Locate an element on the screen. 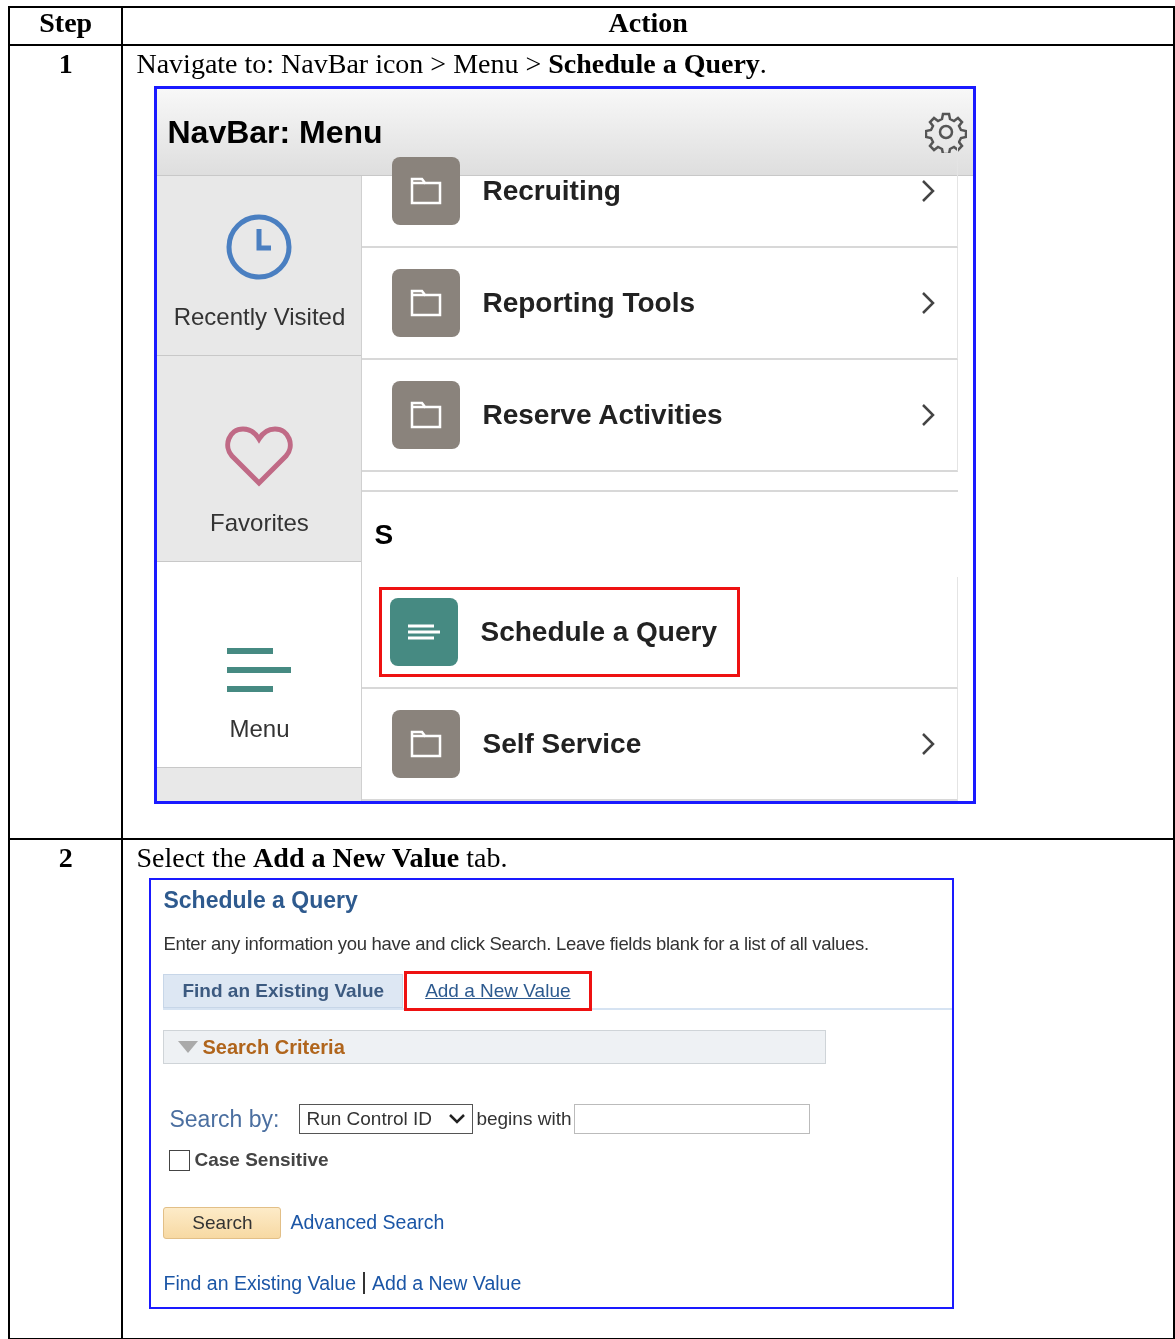 The width and height of the screenshot is (1175, 1339). tab: Find an Existing Value is located at coordinates (283, 990).